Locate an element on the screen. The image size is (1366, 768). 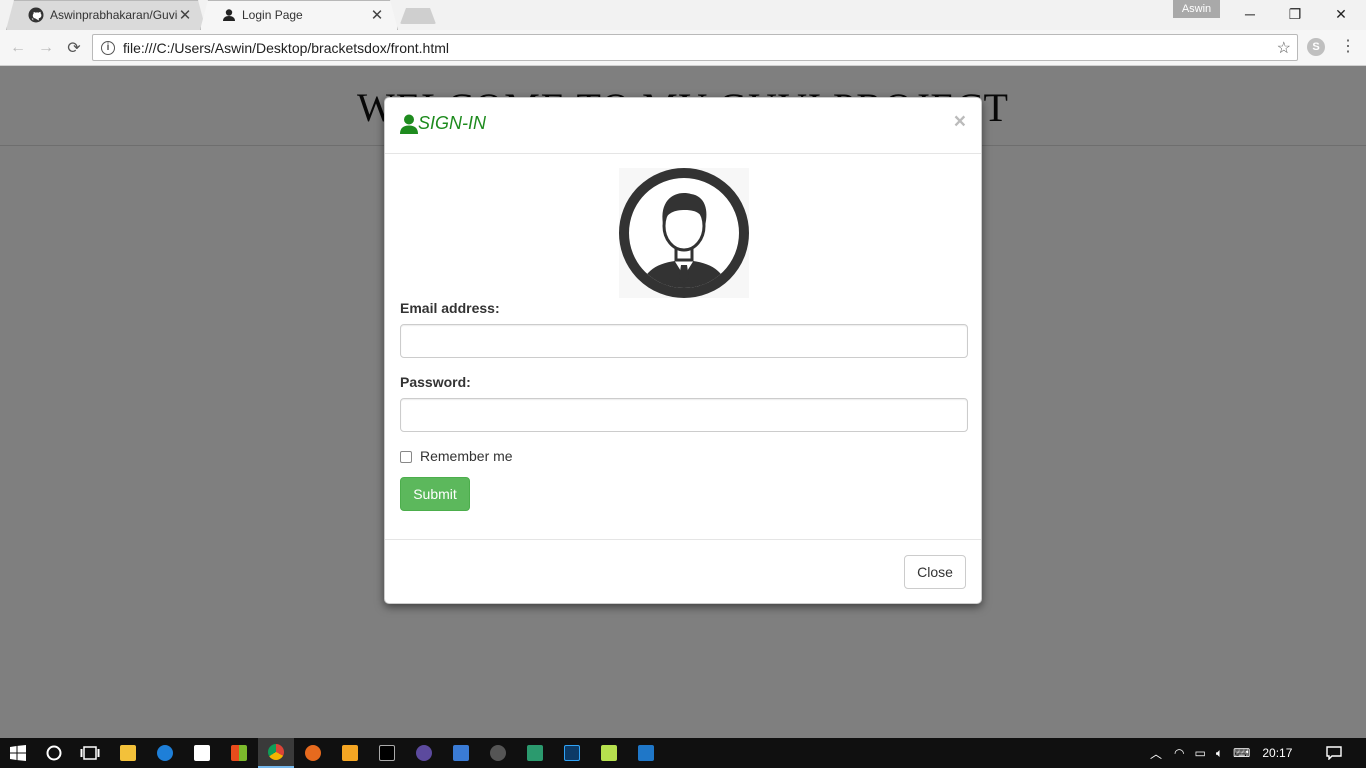
minimize-icon: ─ is located at coordinates (1250, 14).